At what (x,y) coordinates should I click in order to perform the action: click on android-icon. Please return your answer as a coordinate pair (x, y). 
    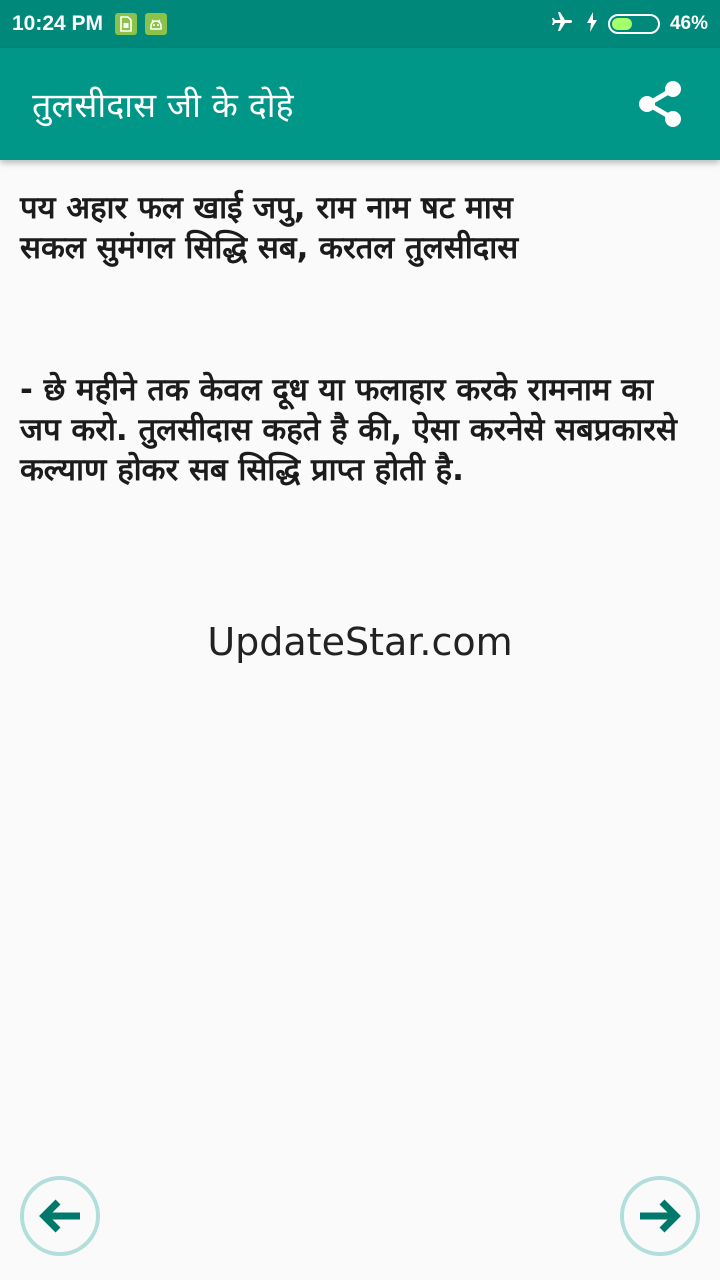
    Looking at the image, I should click on (156, 24).